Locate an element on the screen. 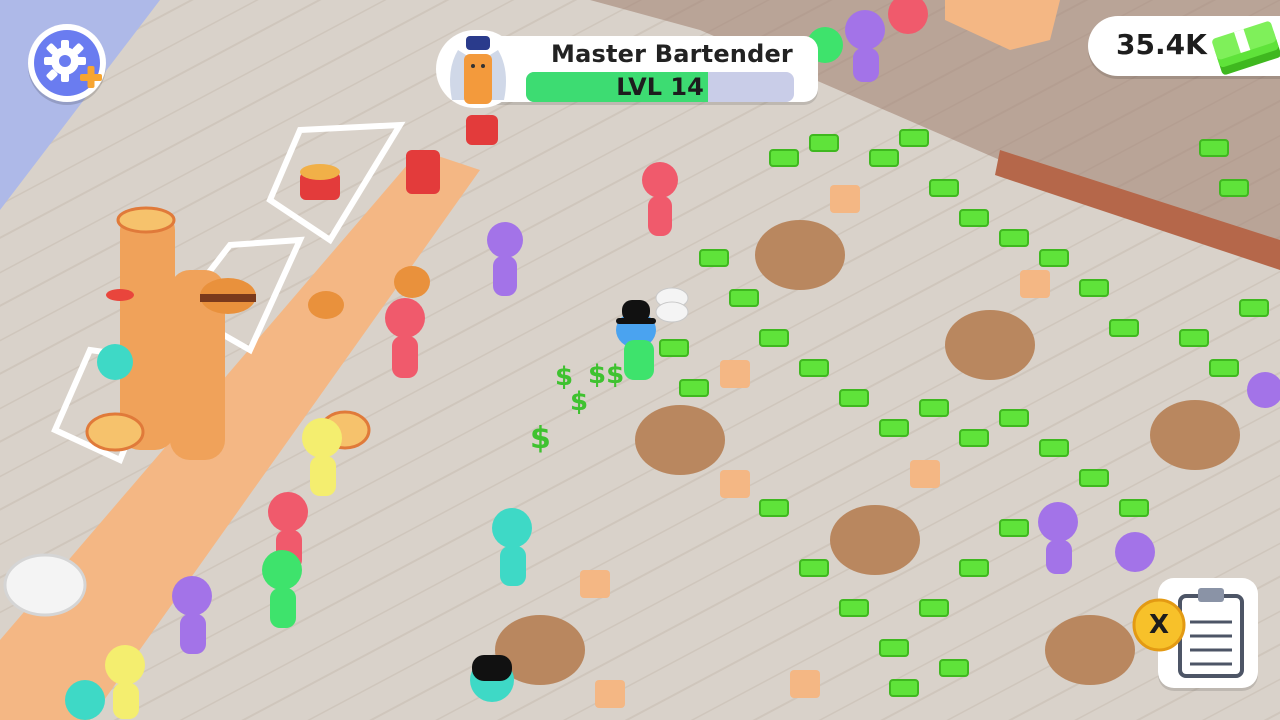 This screenshot has width=1280, height=720. worker-character is located at coordinates (492, 678).